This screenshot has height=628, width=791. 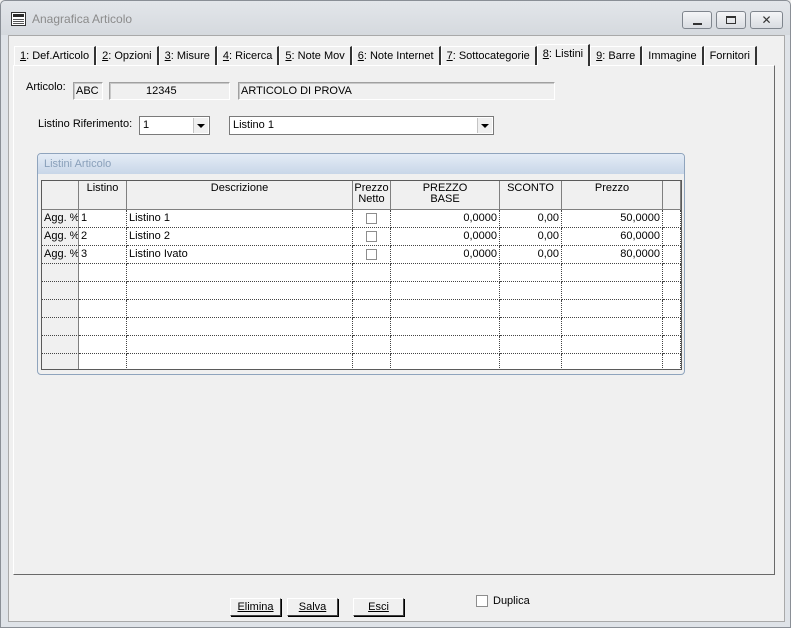 What do you see at coordinates (240, 195) in the screenshot?
I see `grid-header-cell: Descrizione` at bounding box center [240, 195].